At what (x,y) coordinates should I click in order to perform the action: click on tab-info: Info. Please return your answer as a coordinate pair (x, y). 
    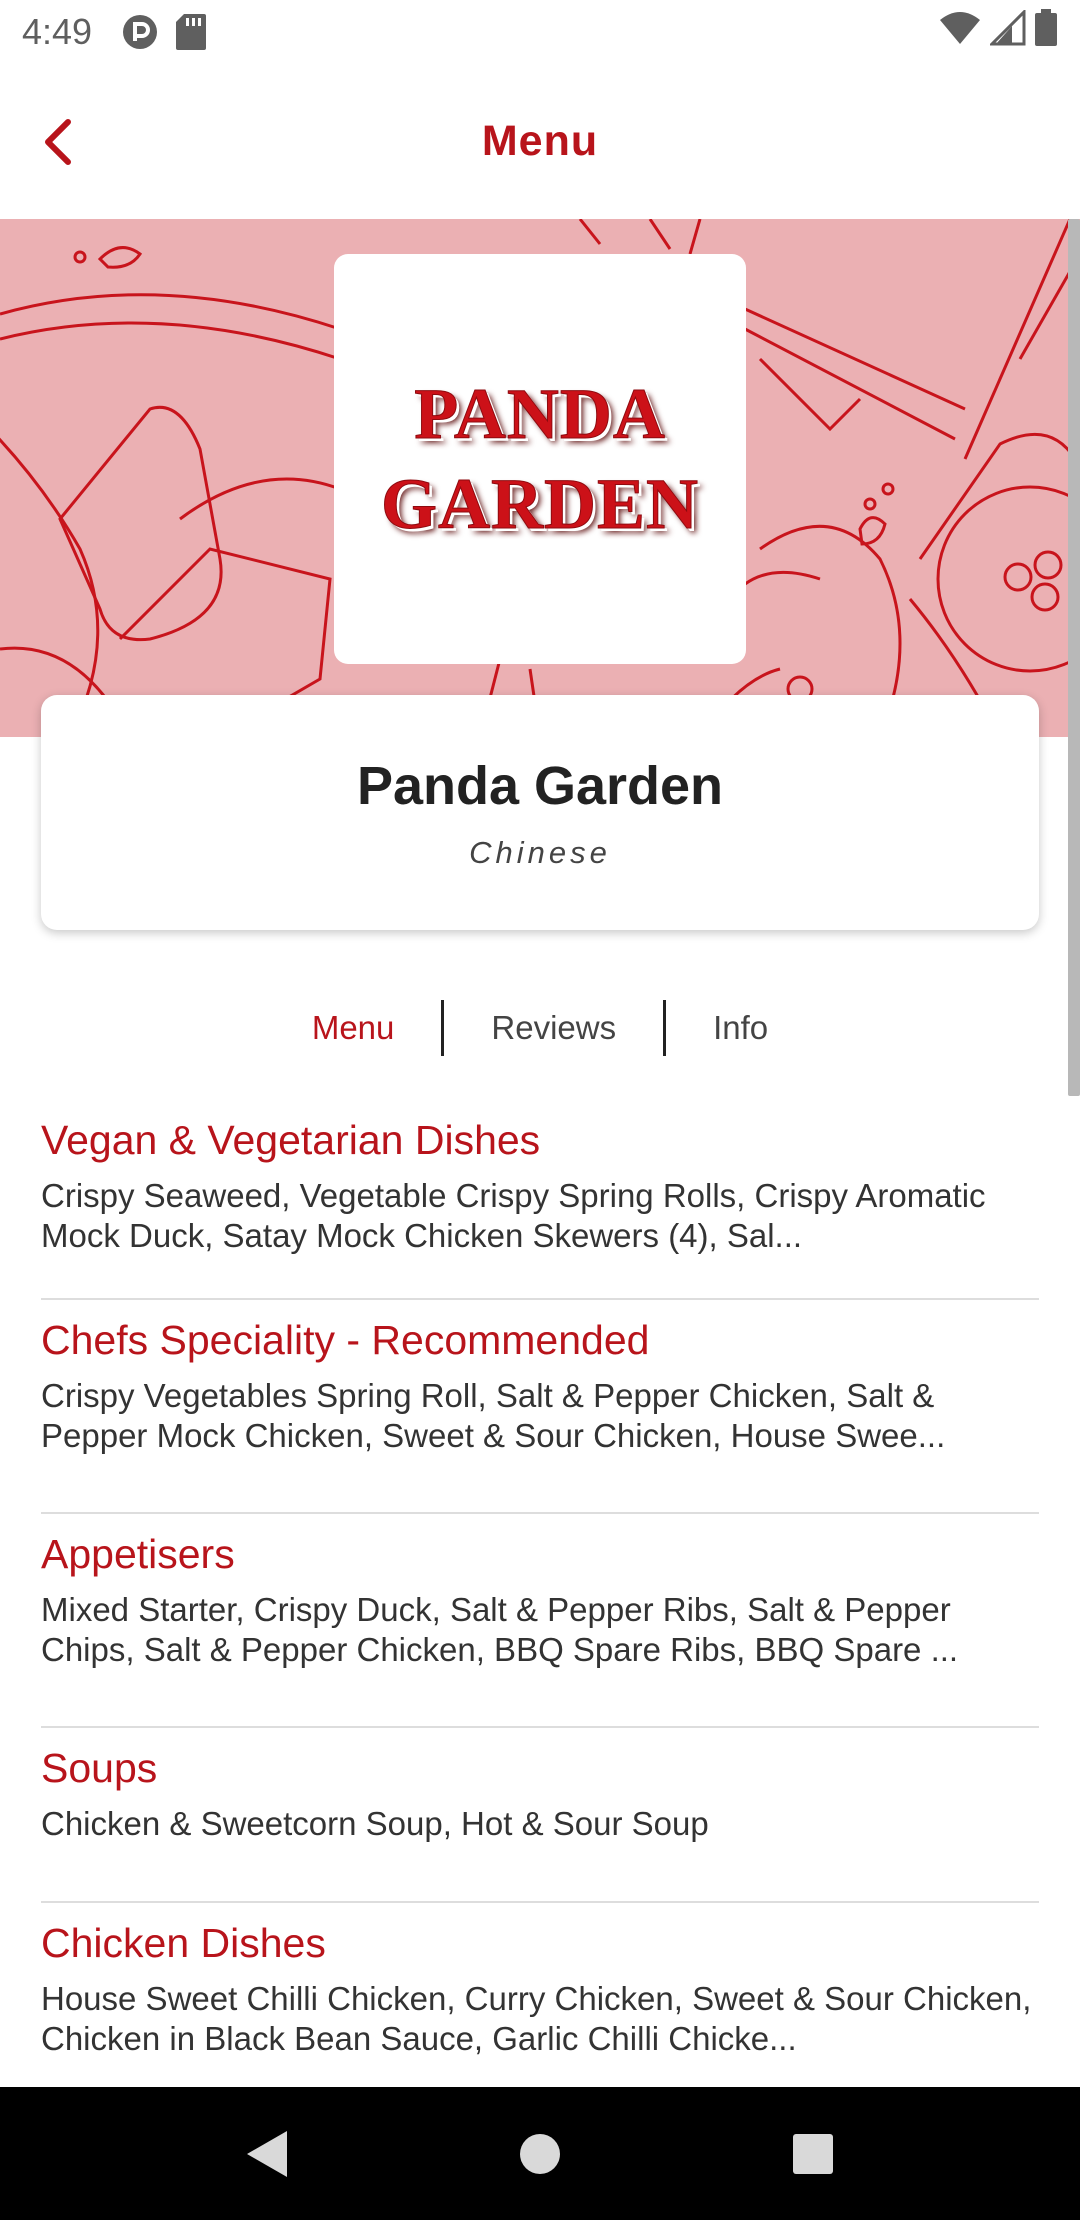
    Looking at the image, I should click on (740, 1028).